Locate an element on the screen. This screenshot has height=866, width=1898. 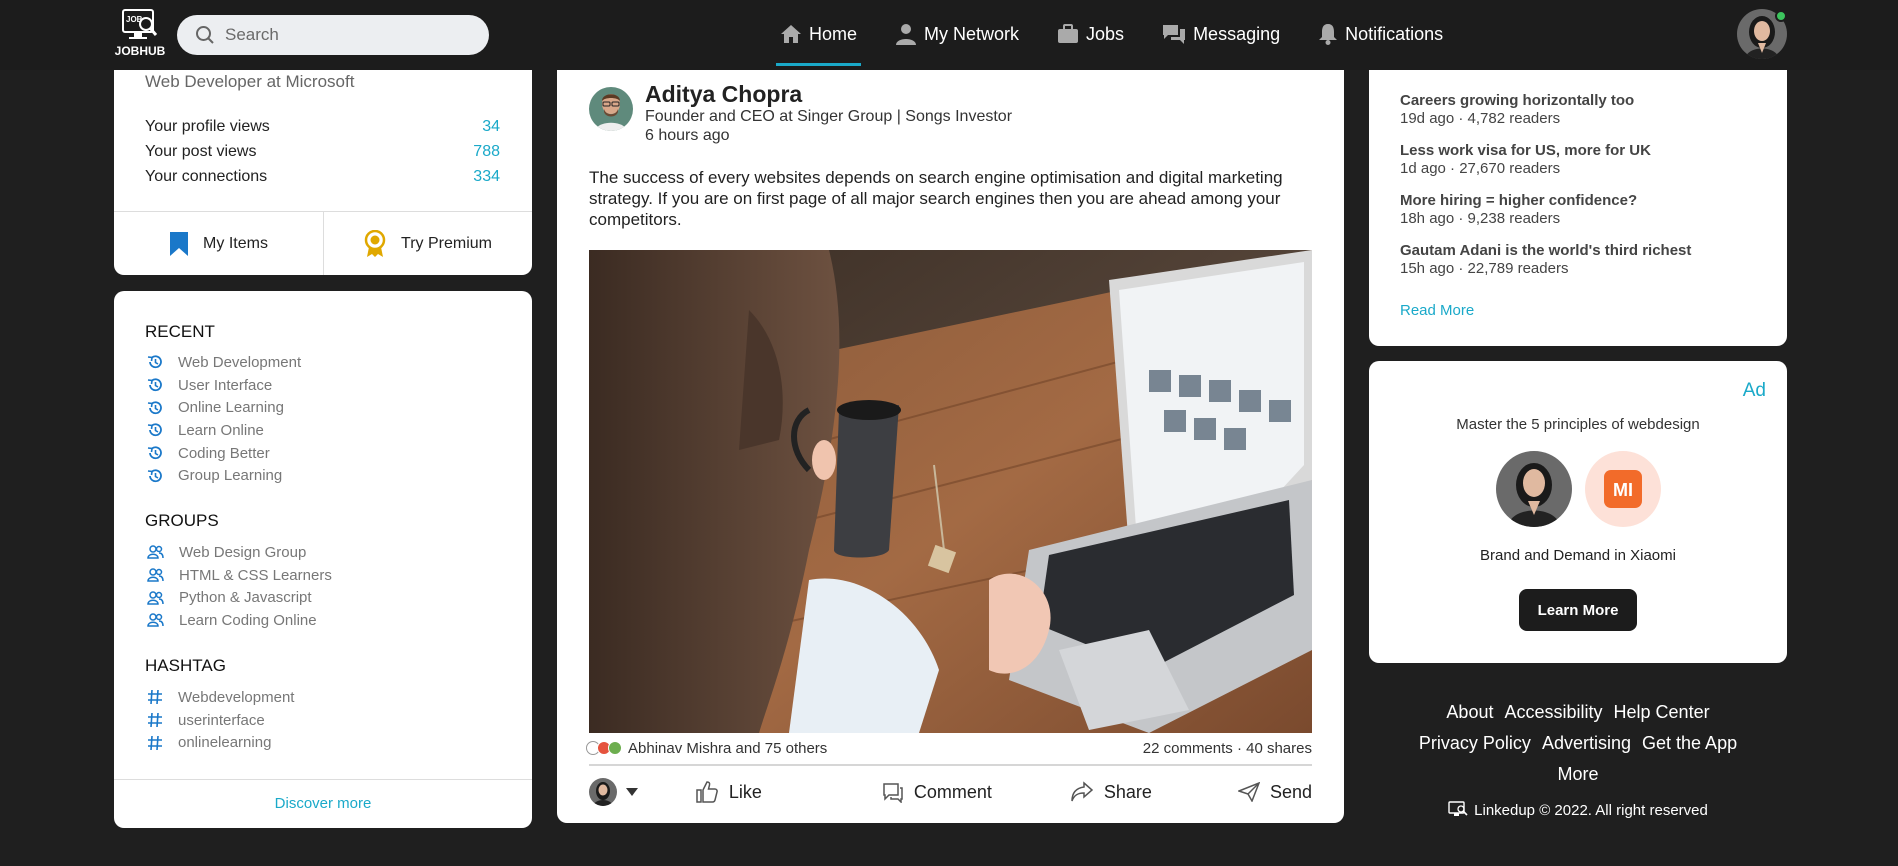
recent-item-label: User Interface is located at coordinates (225, 385).